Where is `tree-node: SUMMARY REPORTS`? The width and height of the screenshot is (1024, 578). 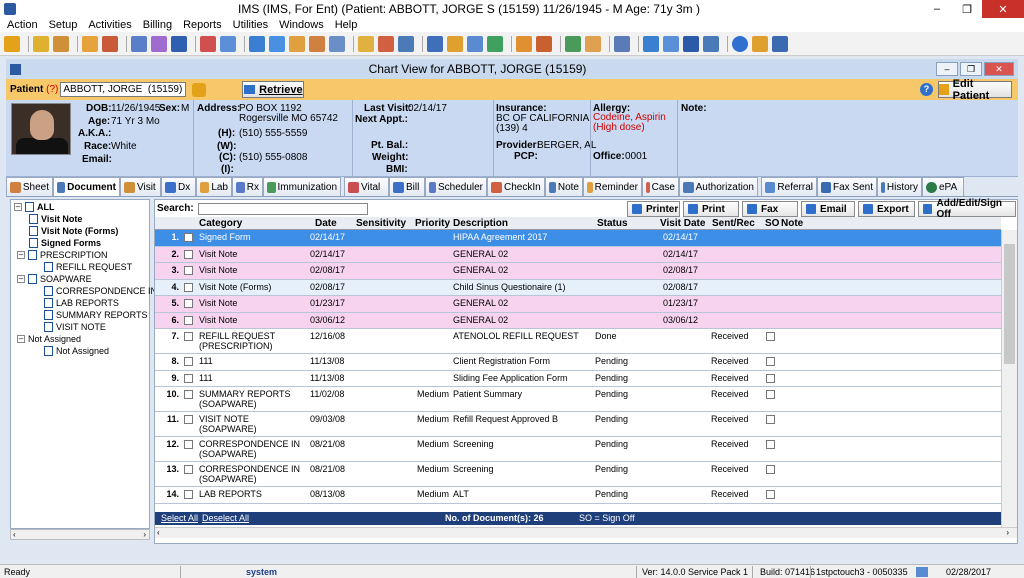 tree-node: SUMMARY REPORTS is located at coordinates (96, 315).